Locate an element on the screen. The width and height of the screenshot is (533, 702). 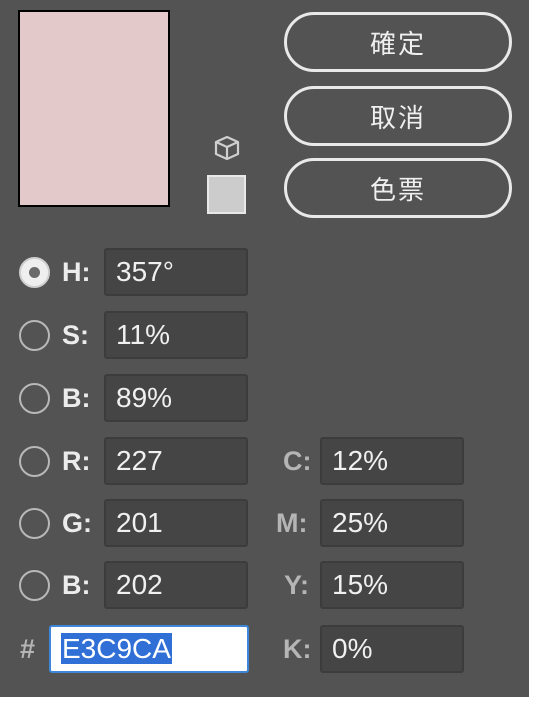
hue-radio is located at coordinates (34, 272).